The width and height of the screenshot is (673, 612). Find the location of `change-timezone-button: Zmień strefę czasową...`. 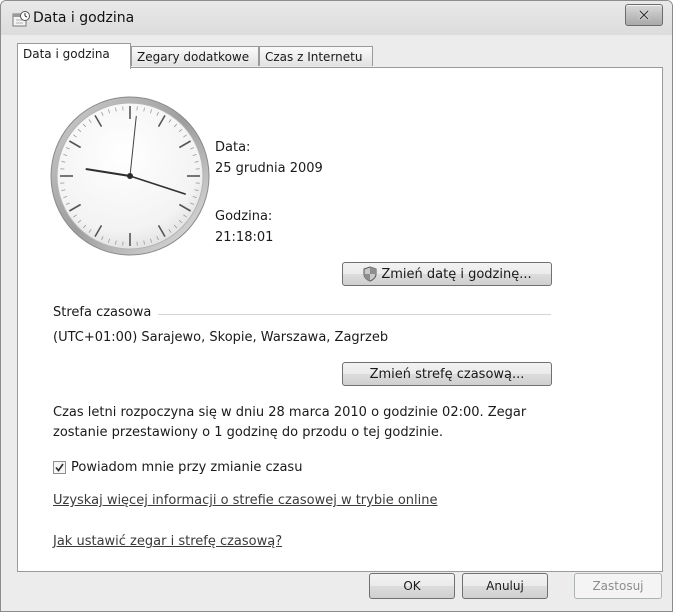

change-timezone-button: Zmień strefę czasową... is located at coordinates (447, 374).